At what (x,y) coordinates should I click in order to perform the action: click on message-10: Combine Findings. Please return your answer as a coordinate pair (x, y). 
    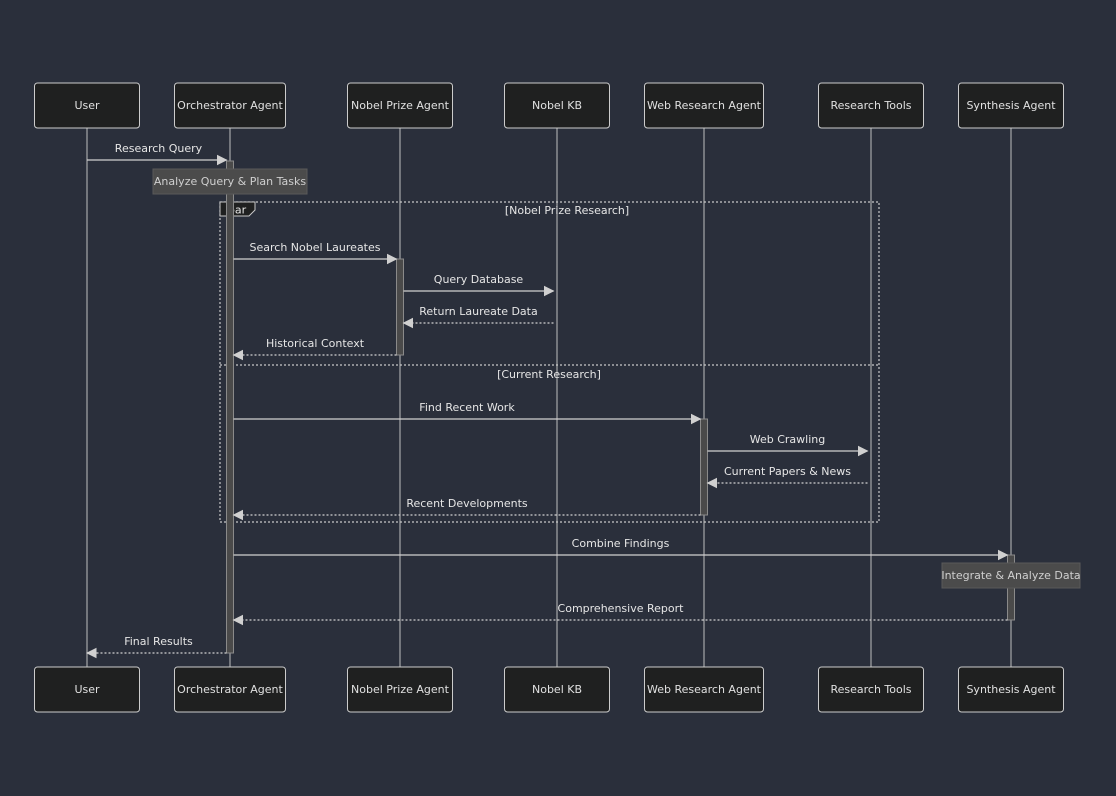
    Looking at the image, I should click on (621, 549).